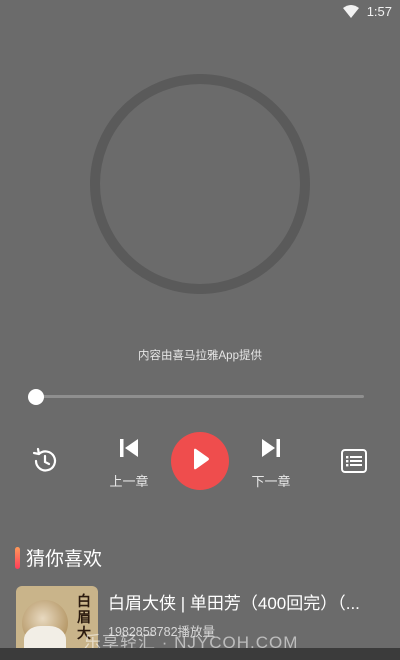  Describe the element at coordinates (17, 557) in the screenshot. I see `recommend-accent-bar` at that location.